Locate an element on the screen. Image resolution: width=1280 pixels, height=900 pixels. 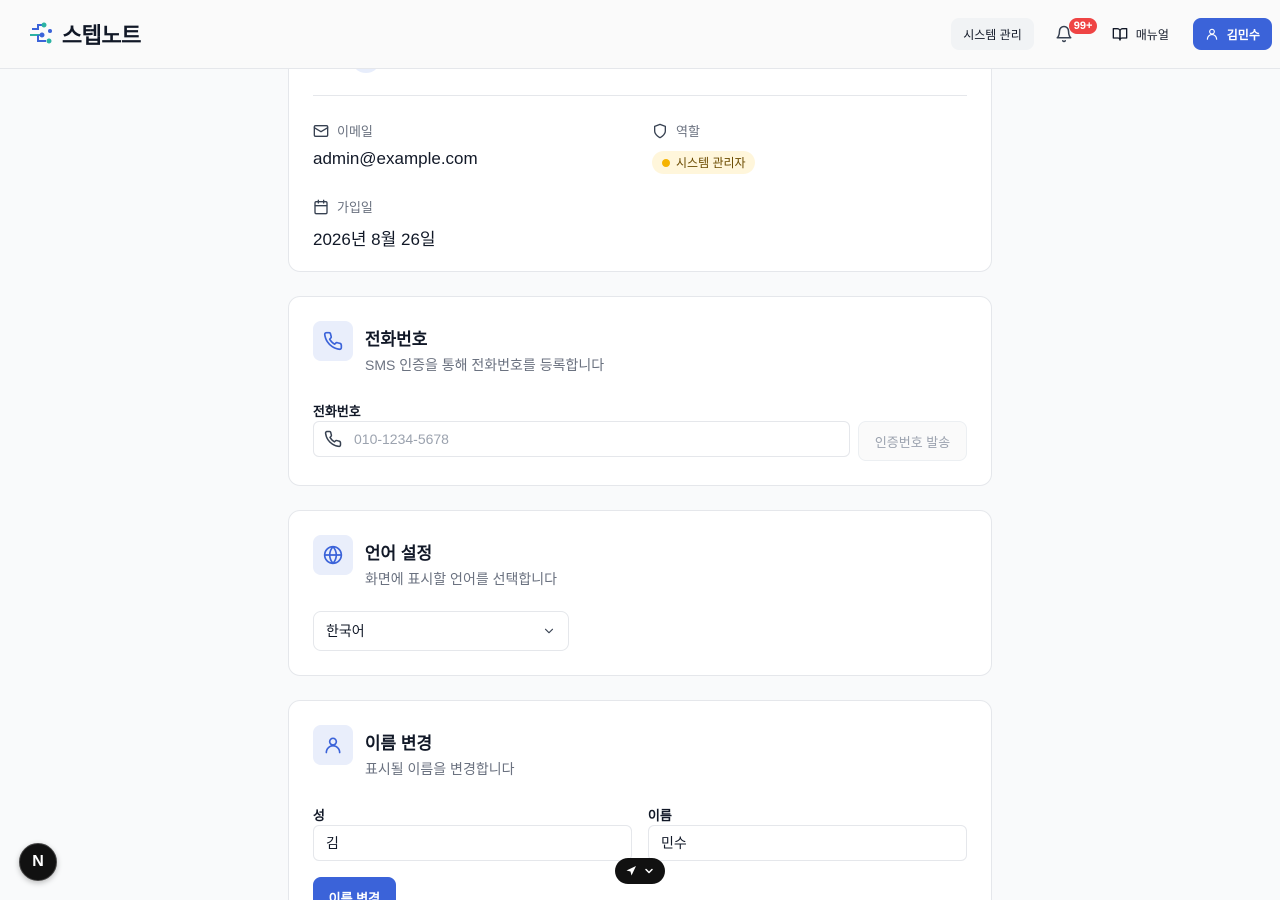
book-open-icon is located at coordinates (1120, 34).